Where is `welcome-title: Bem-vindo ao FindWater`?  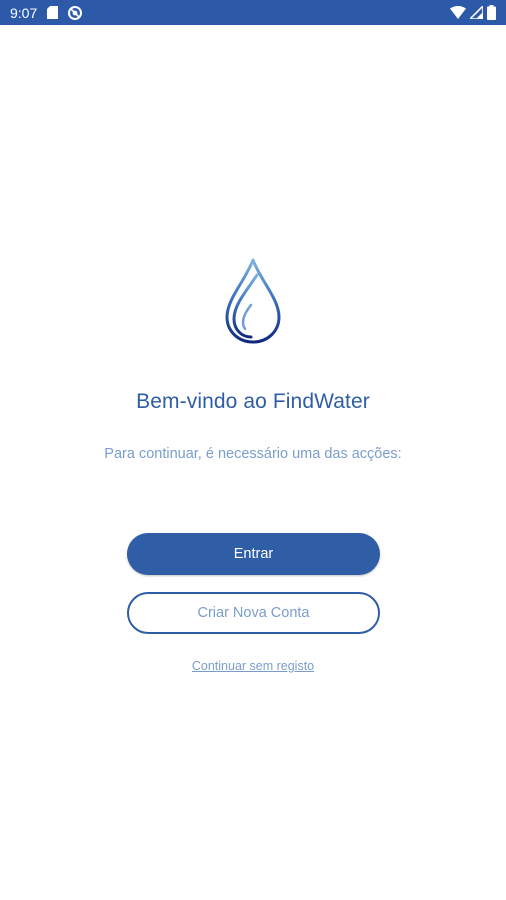 welcome-title: Bem-vindo ao FindWater is located at coordinates (253, 401).